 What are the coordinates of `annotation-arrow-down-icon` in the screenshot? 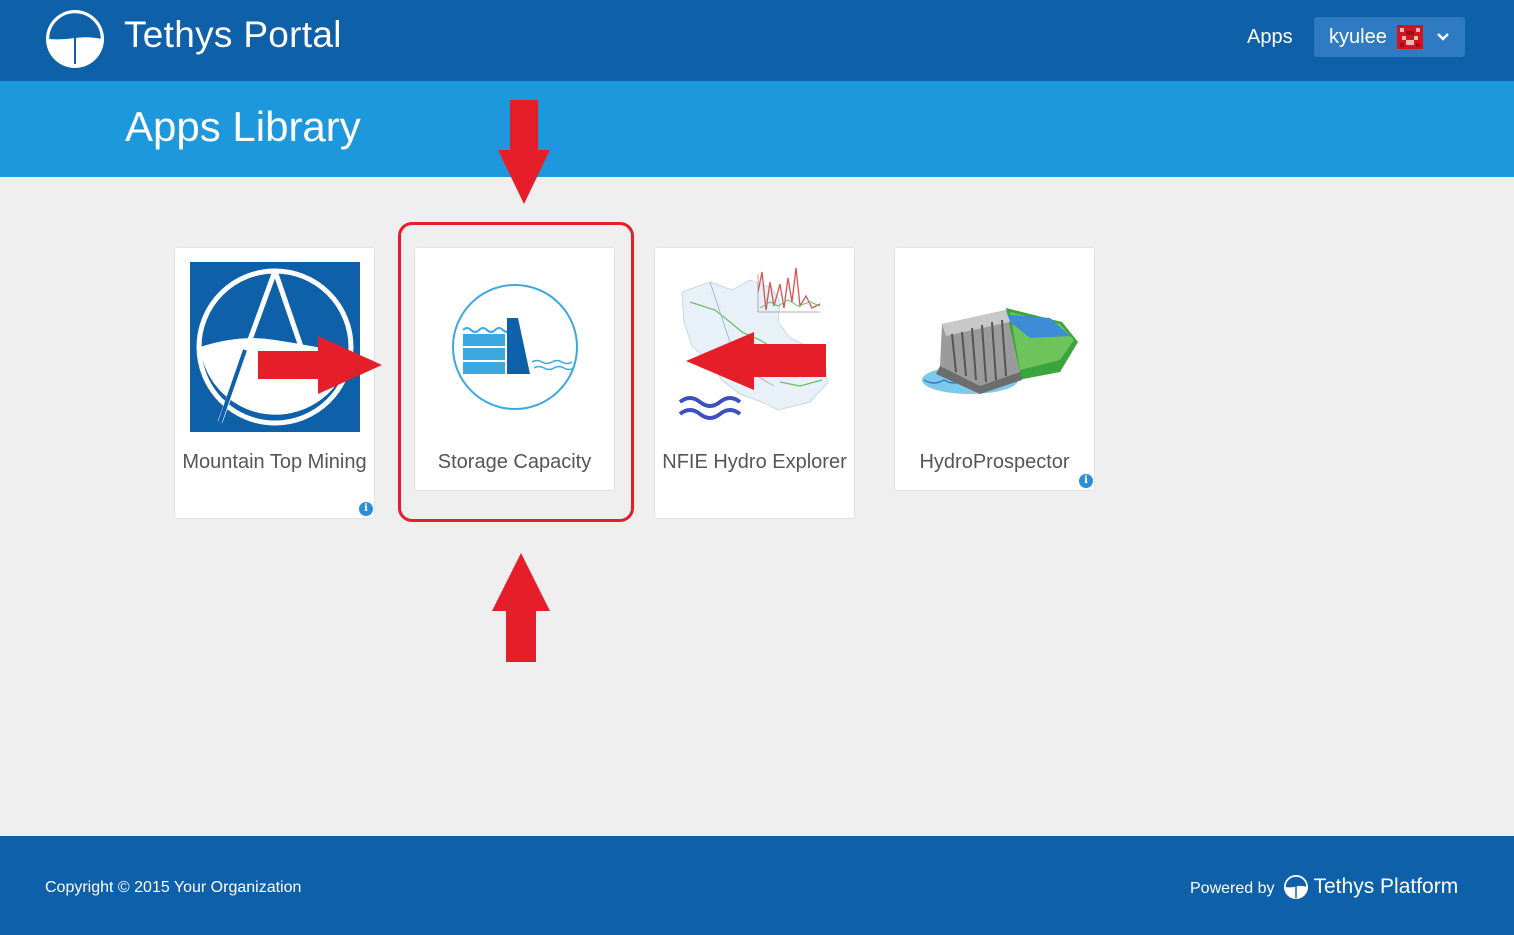 It's located at (524, 152).